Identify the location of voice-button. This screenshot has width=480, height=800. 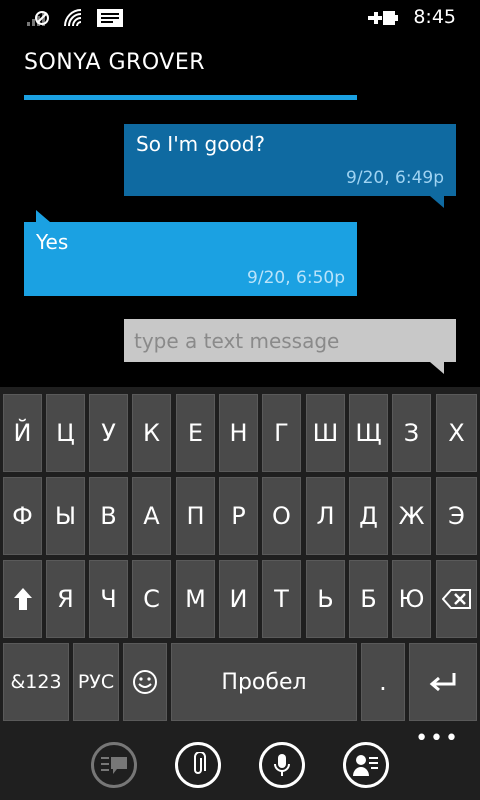
(282, 765).